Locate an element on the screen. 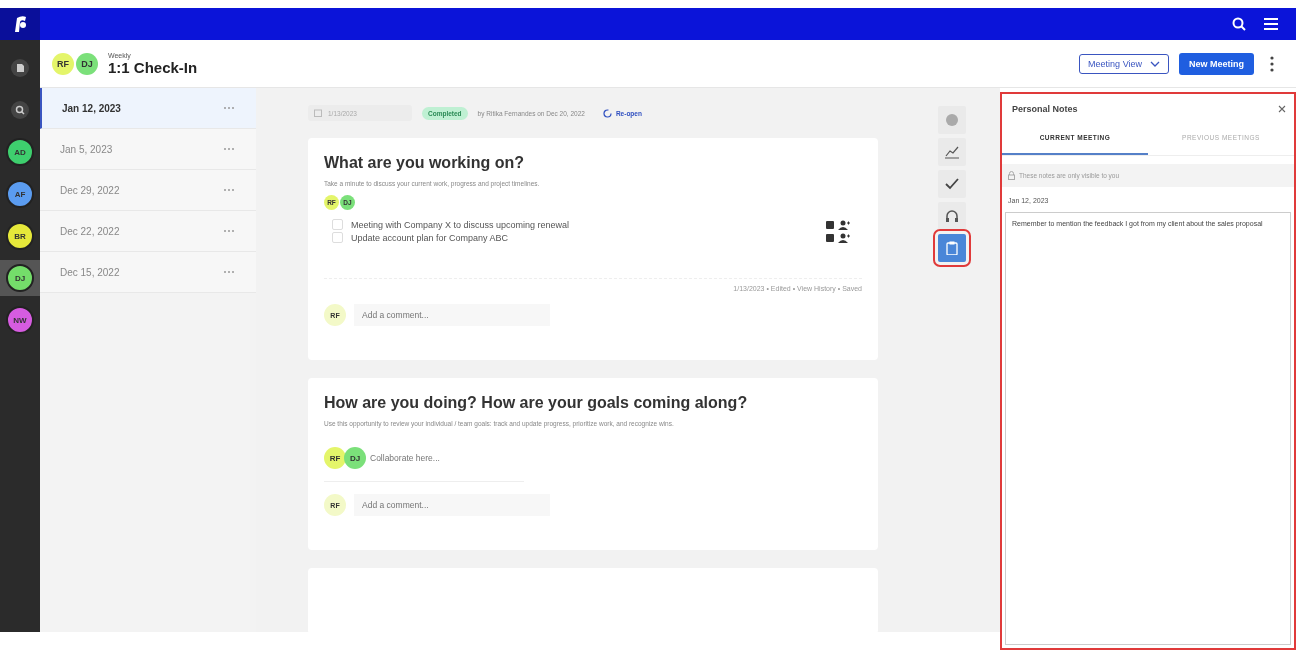  avatar: AD is located at coordinates (20, 152).